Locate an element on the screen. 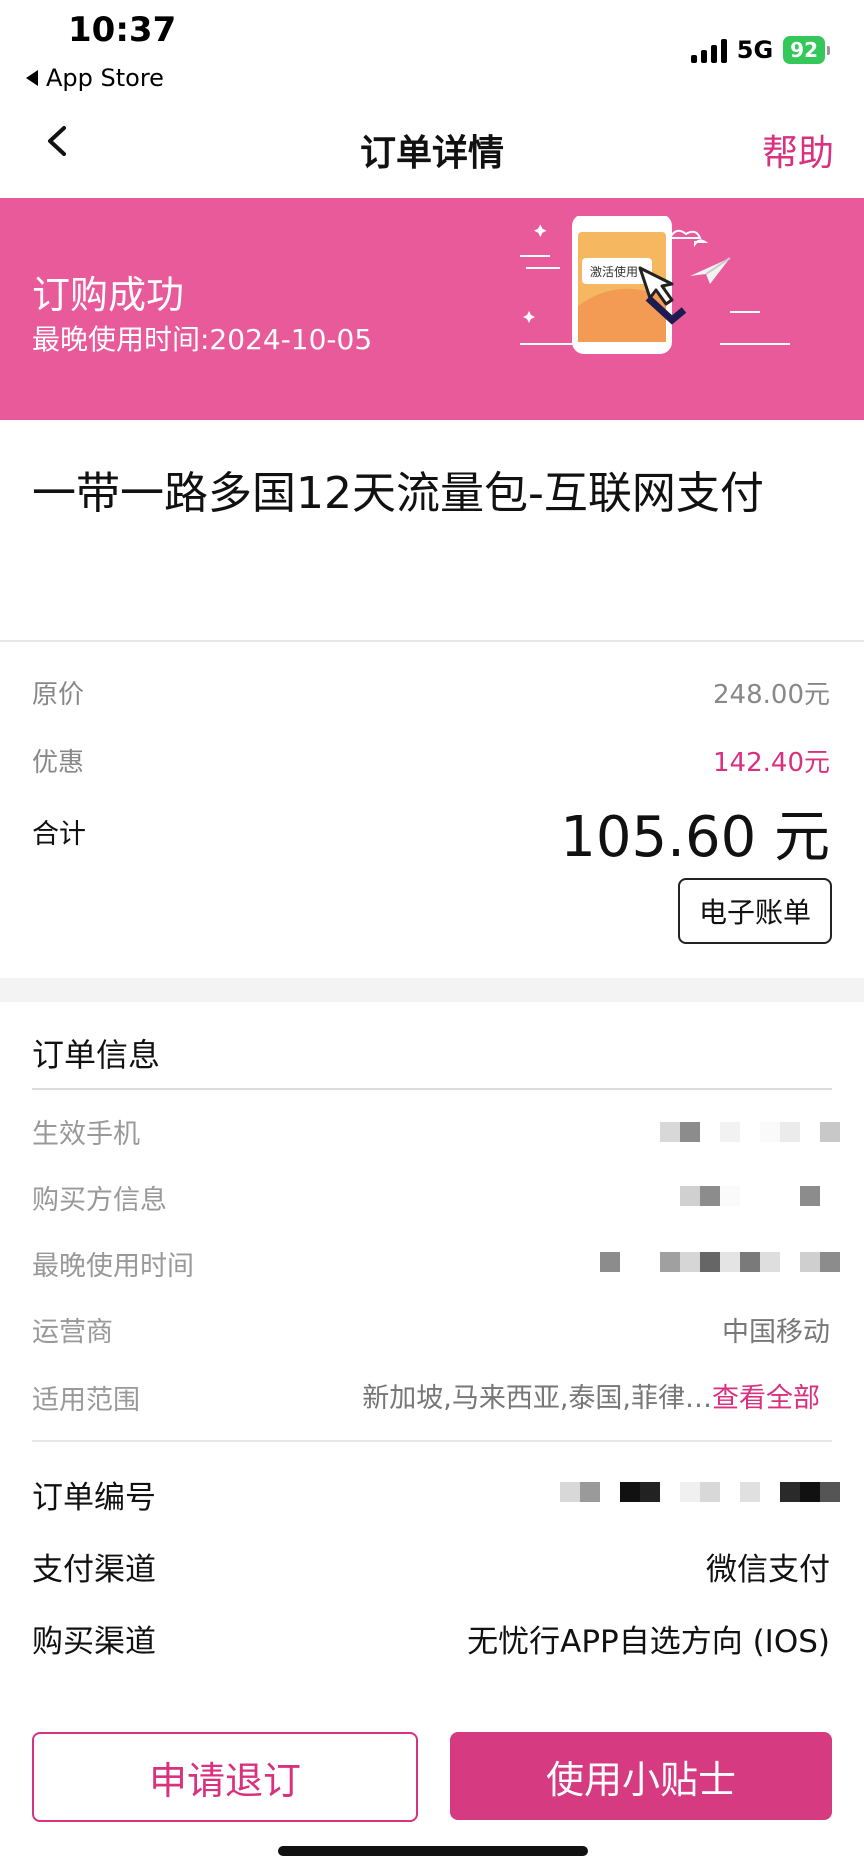 Image resolution: width=864 pixels, height=1870 pixels. purchase-channel-label: 购买渠道 is located at coordinates (94, 1642).